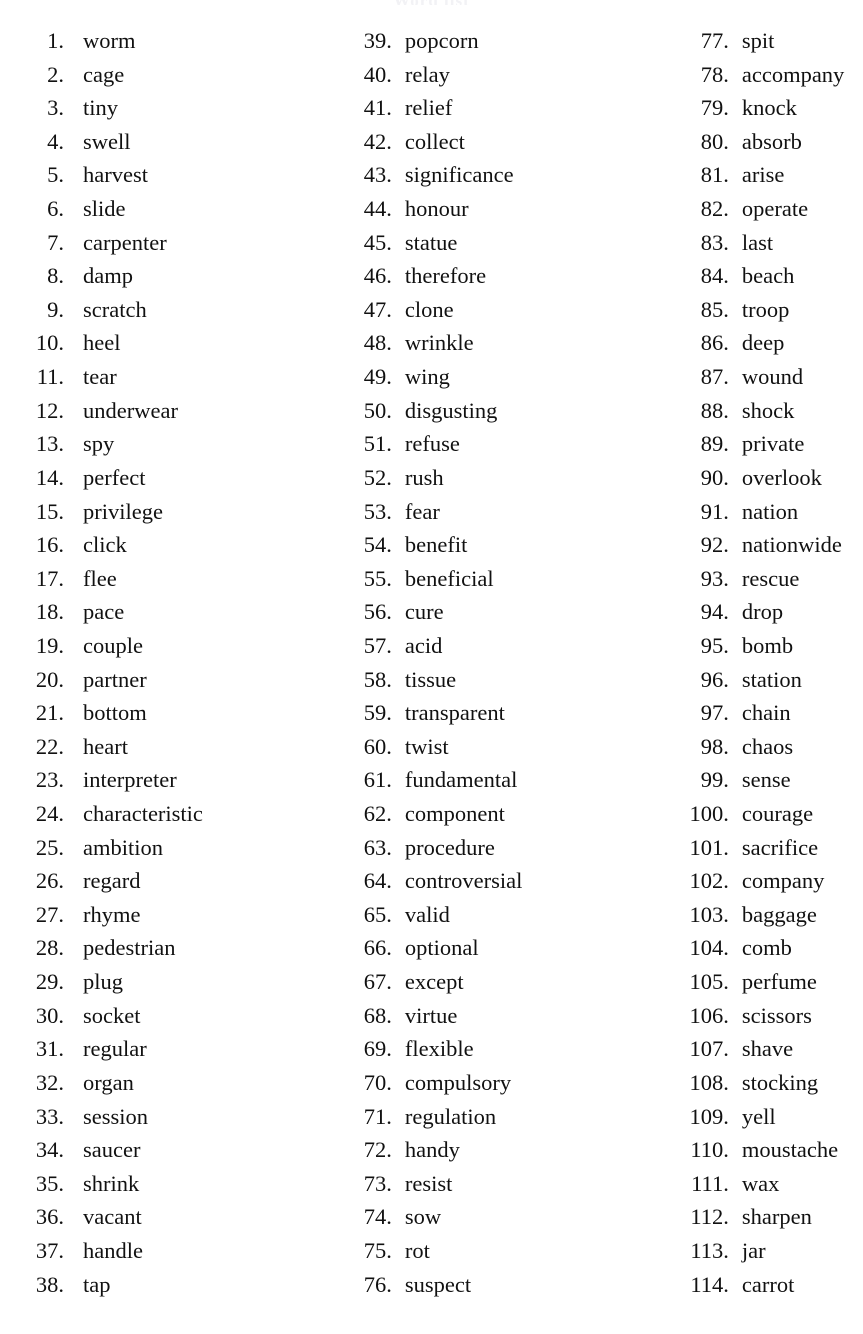 The height and width of the screenshot is (1334, 863). What do you see at coordinates (377, 74) in the screenshot?
I see `word-item-number: 40.` at bounding box center [377, 74].